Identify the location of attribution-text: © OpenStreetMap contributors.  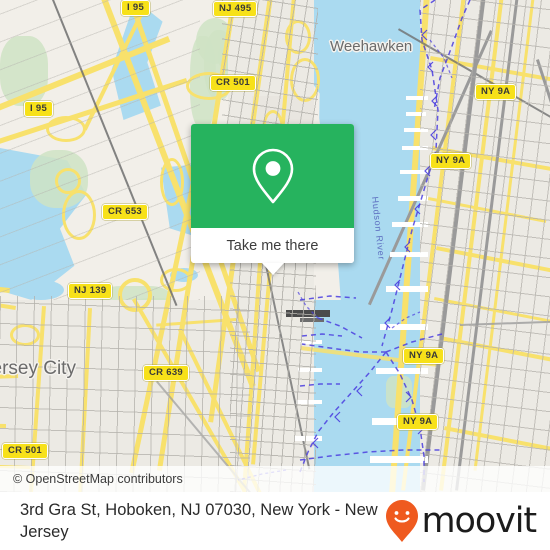
(98, 479).